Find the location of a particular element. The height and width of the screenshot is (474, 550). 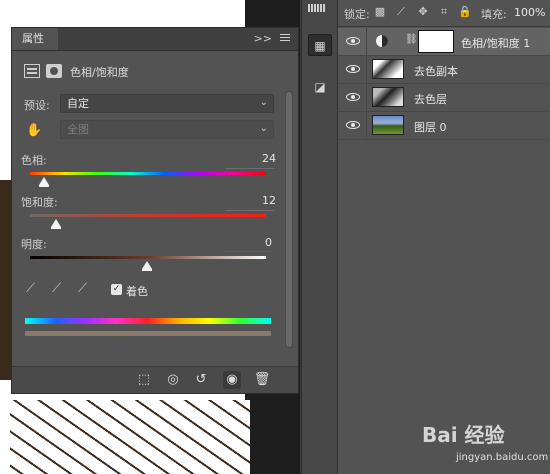

adjustments-dock-icon: ◪ is located at coordinates (320, 87).